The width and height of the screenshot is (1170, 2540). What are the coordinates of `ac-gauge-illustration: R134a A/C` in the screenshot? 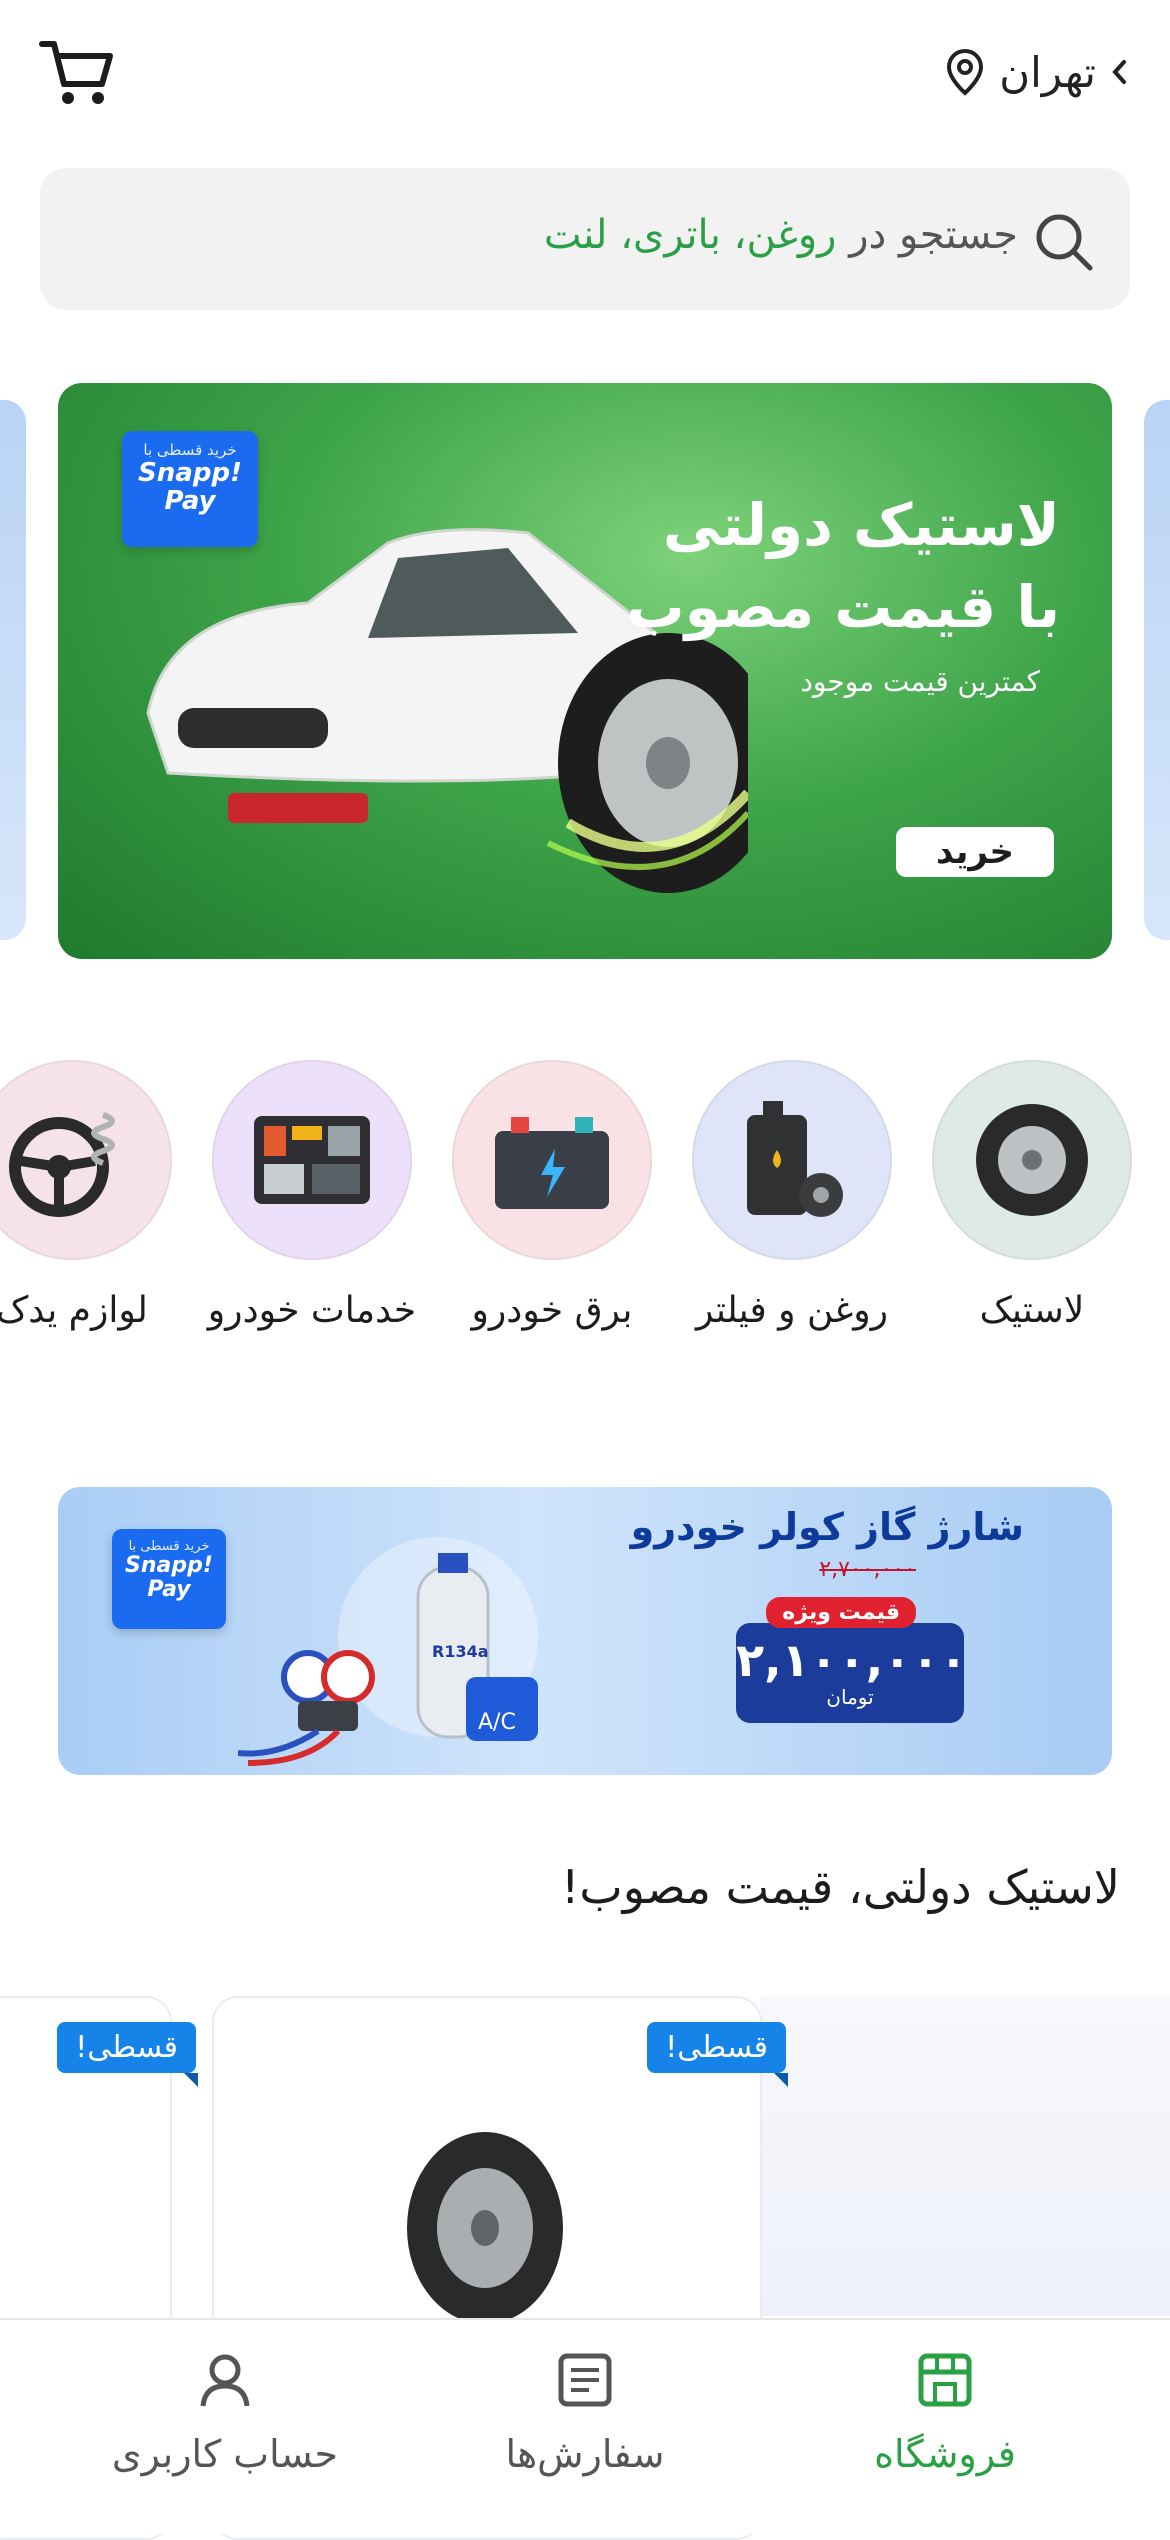 It's located at (388, 1651).